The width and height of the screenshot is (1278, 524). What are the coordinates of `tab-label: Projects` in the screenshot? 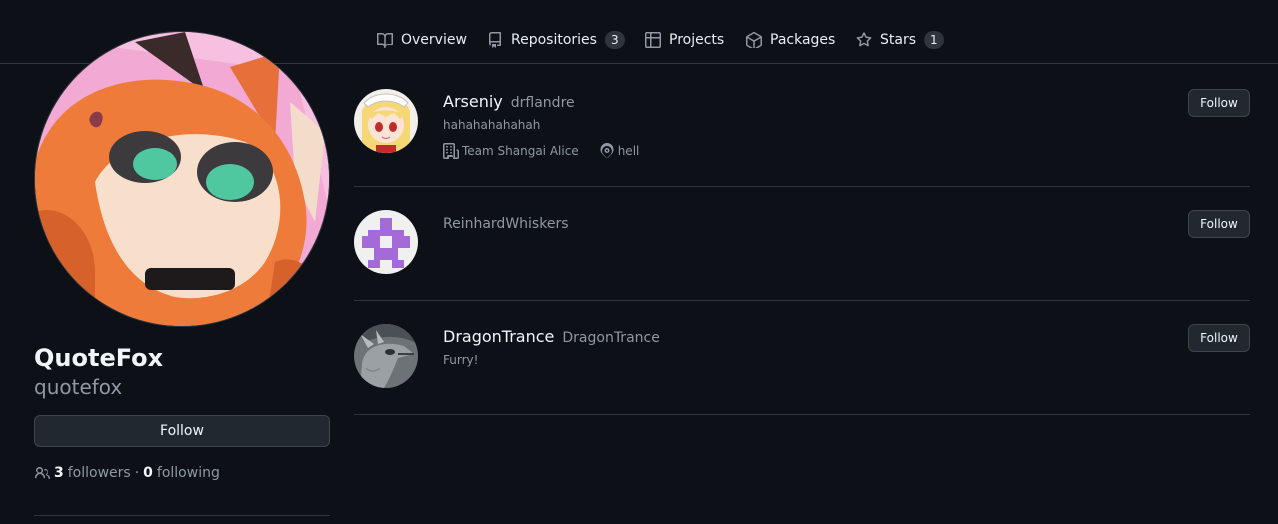 It's located at (697, 40).